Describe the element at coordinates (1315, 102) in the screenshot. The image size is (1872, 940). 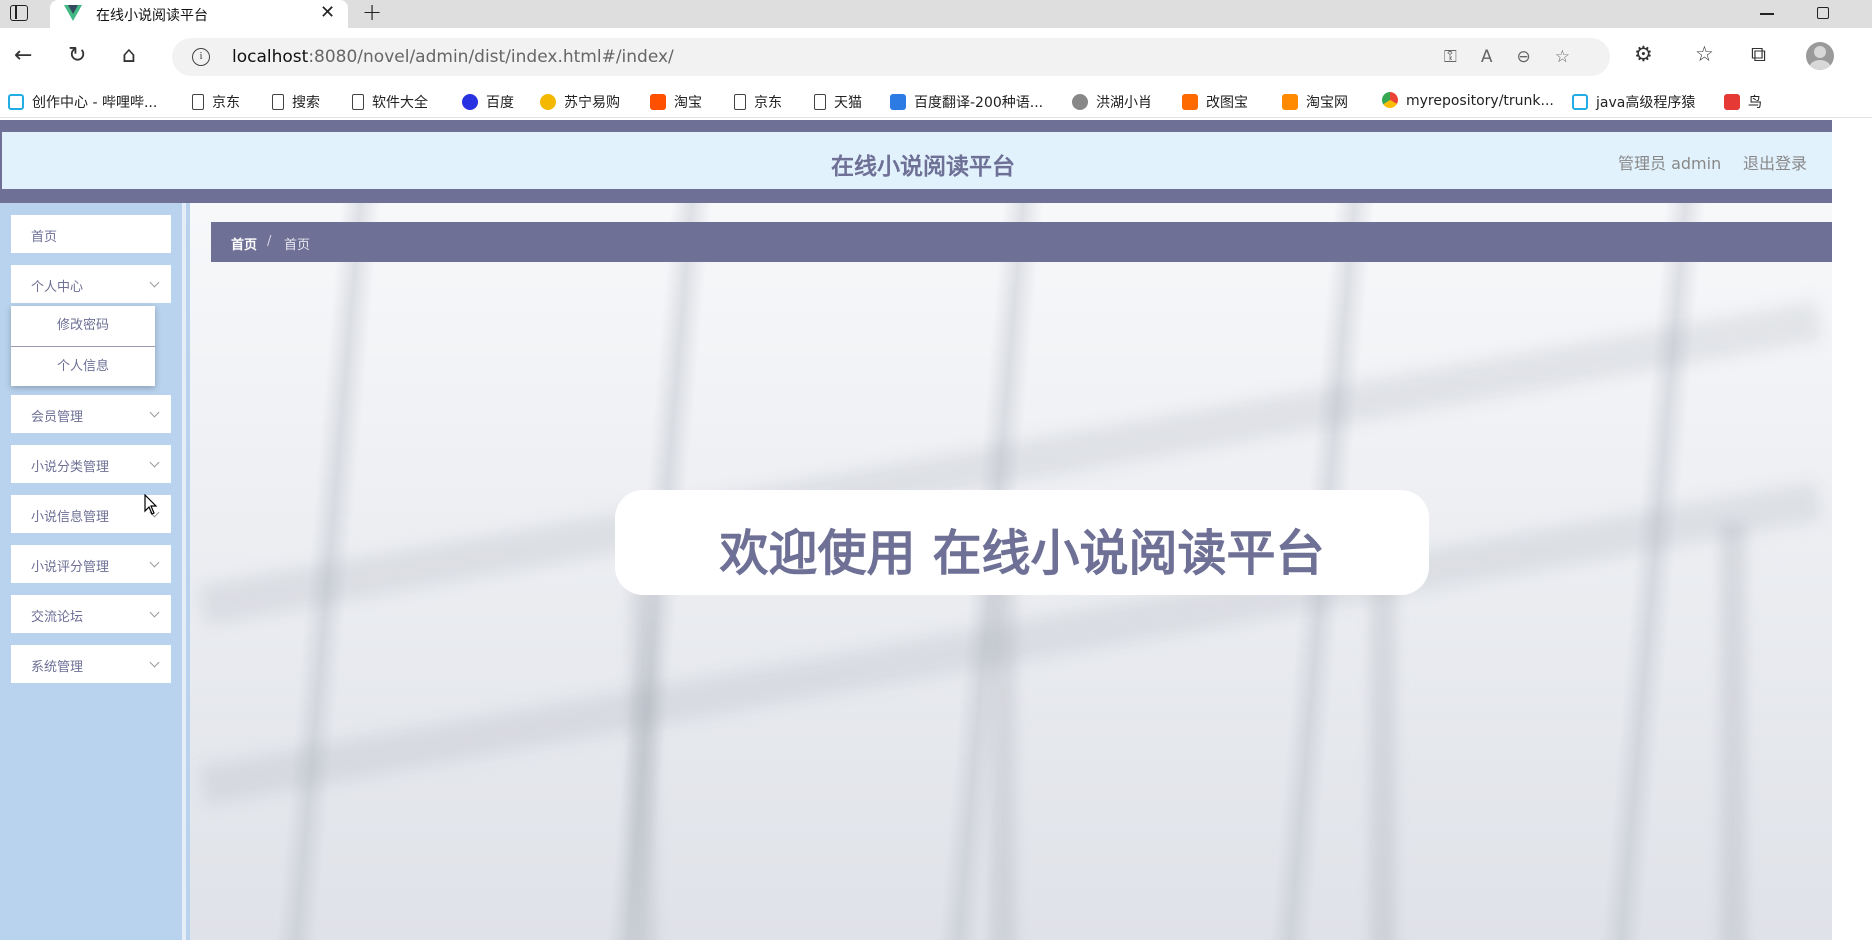
I see `bookmark-item: 淘宝网` at that location.